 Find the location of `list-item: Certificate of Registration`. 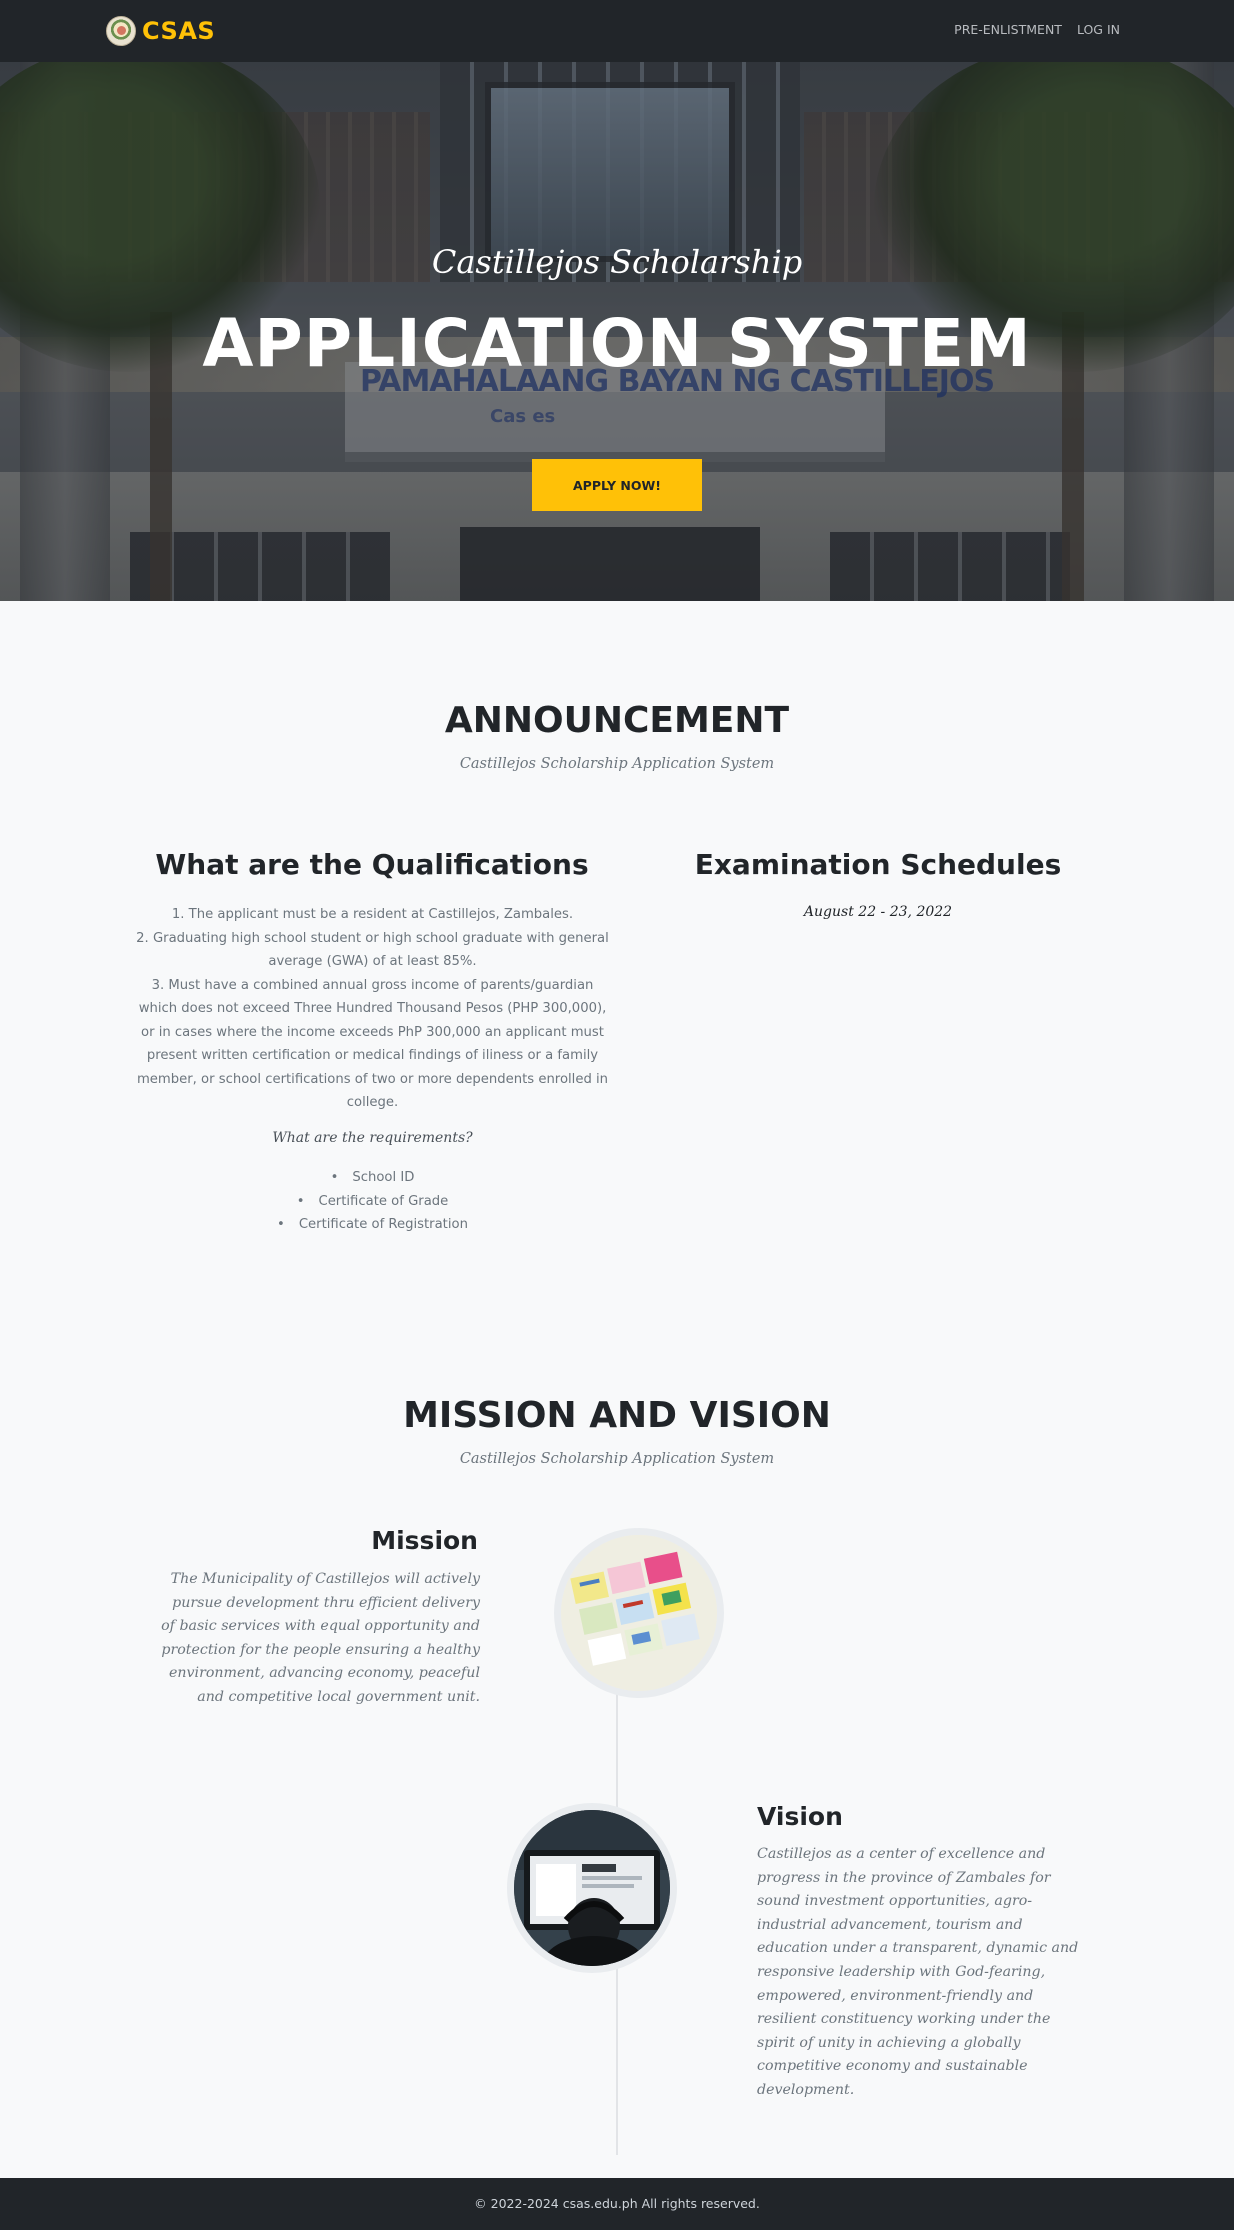

list-item: Certificate of Registration is located at coordinates (372, 1225).